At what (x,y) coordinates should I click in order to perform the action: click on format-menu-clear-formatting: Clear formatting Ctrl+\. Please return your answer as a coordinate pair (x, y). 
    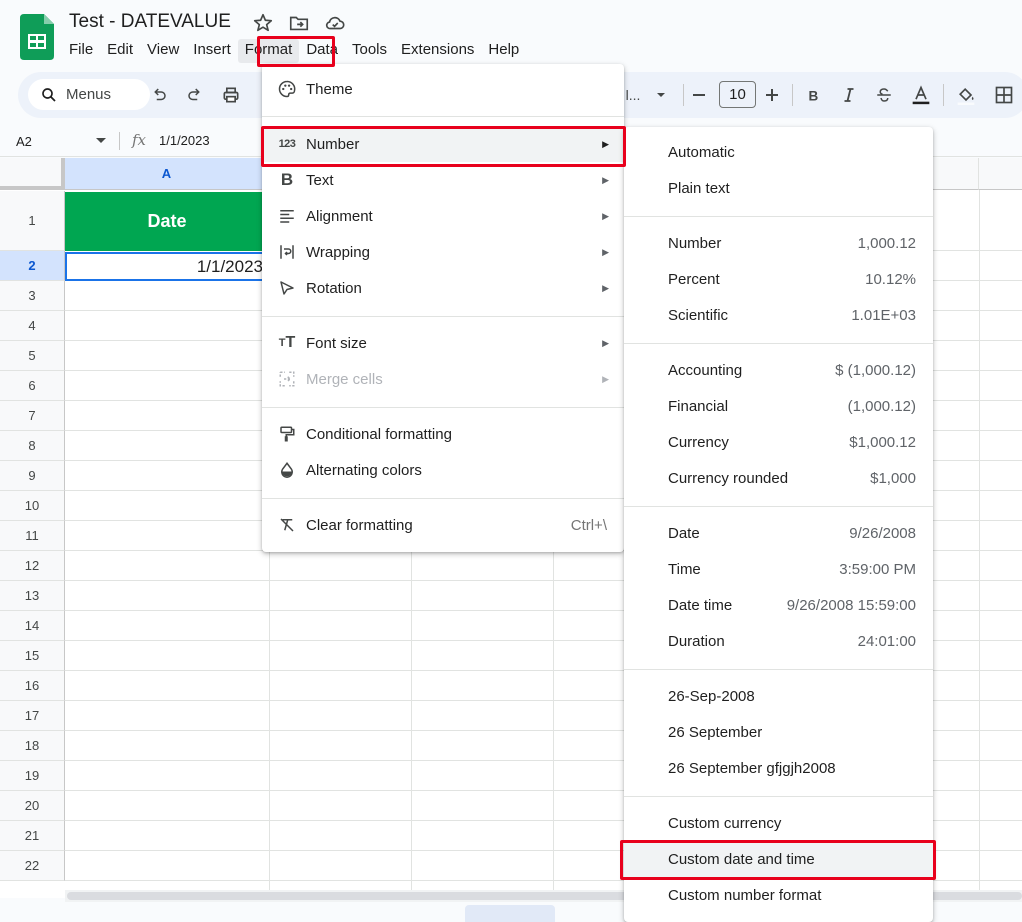
    Looking at the image, I should click on (443, 525).